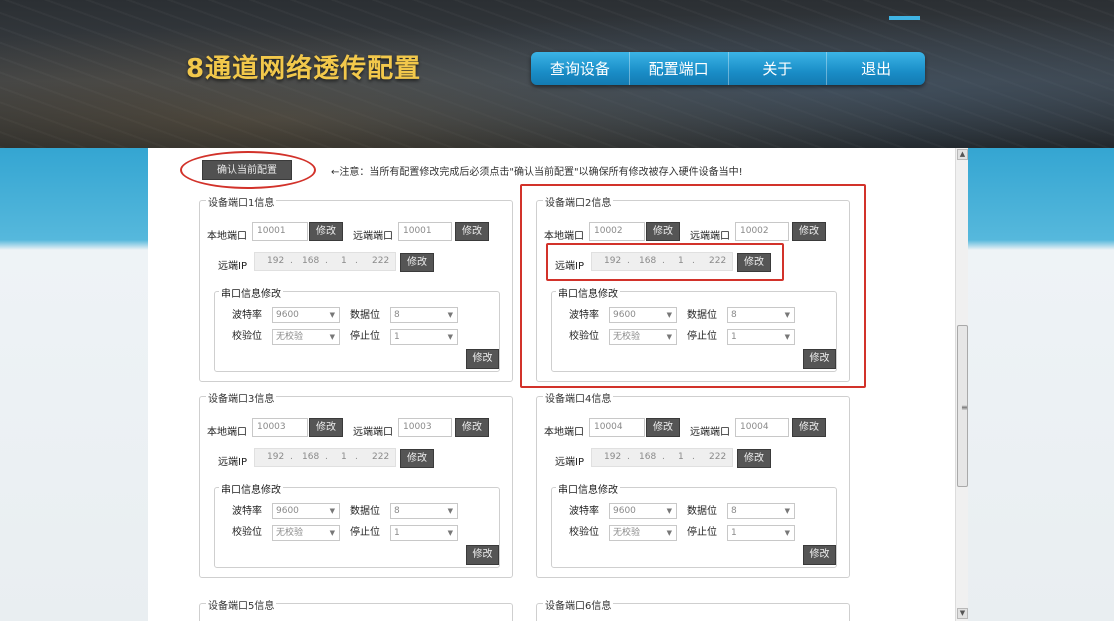  I want to click on port-group-title: 设备端口6信息, so click(578, 604).